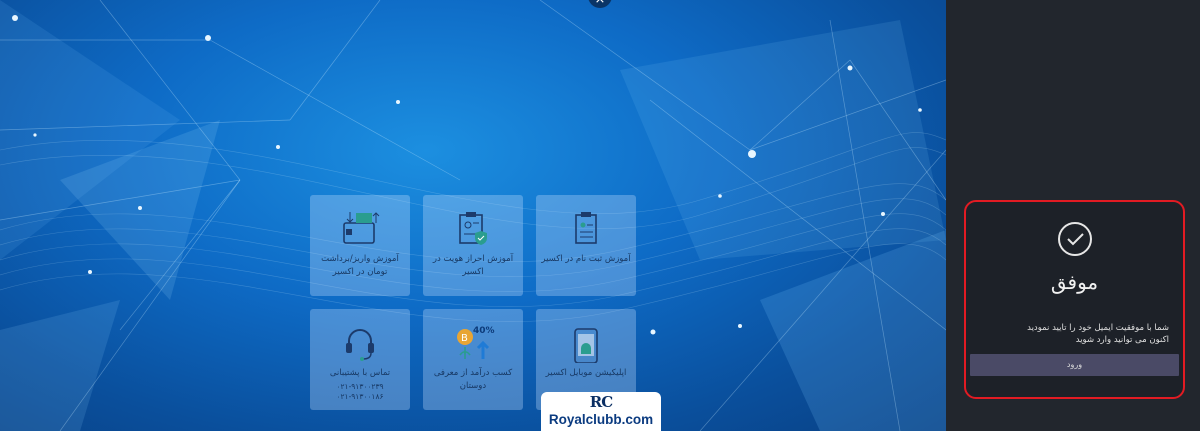 This screenshot has width=1200, height=431. I want to click on dialog-message-line1: شما با موفقیت ایمیل خود را تایید نمودید, so click(1098, 328).